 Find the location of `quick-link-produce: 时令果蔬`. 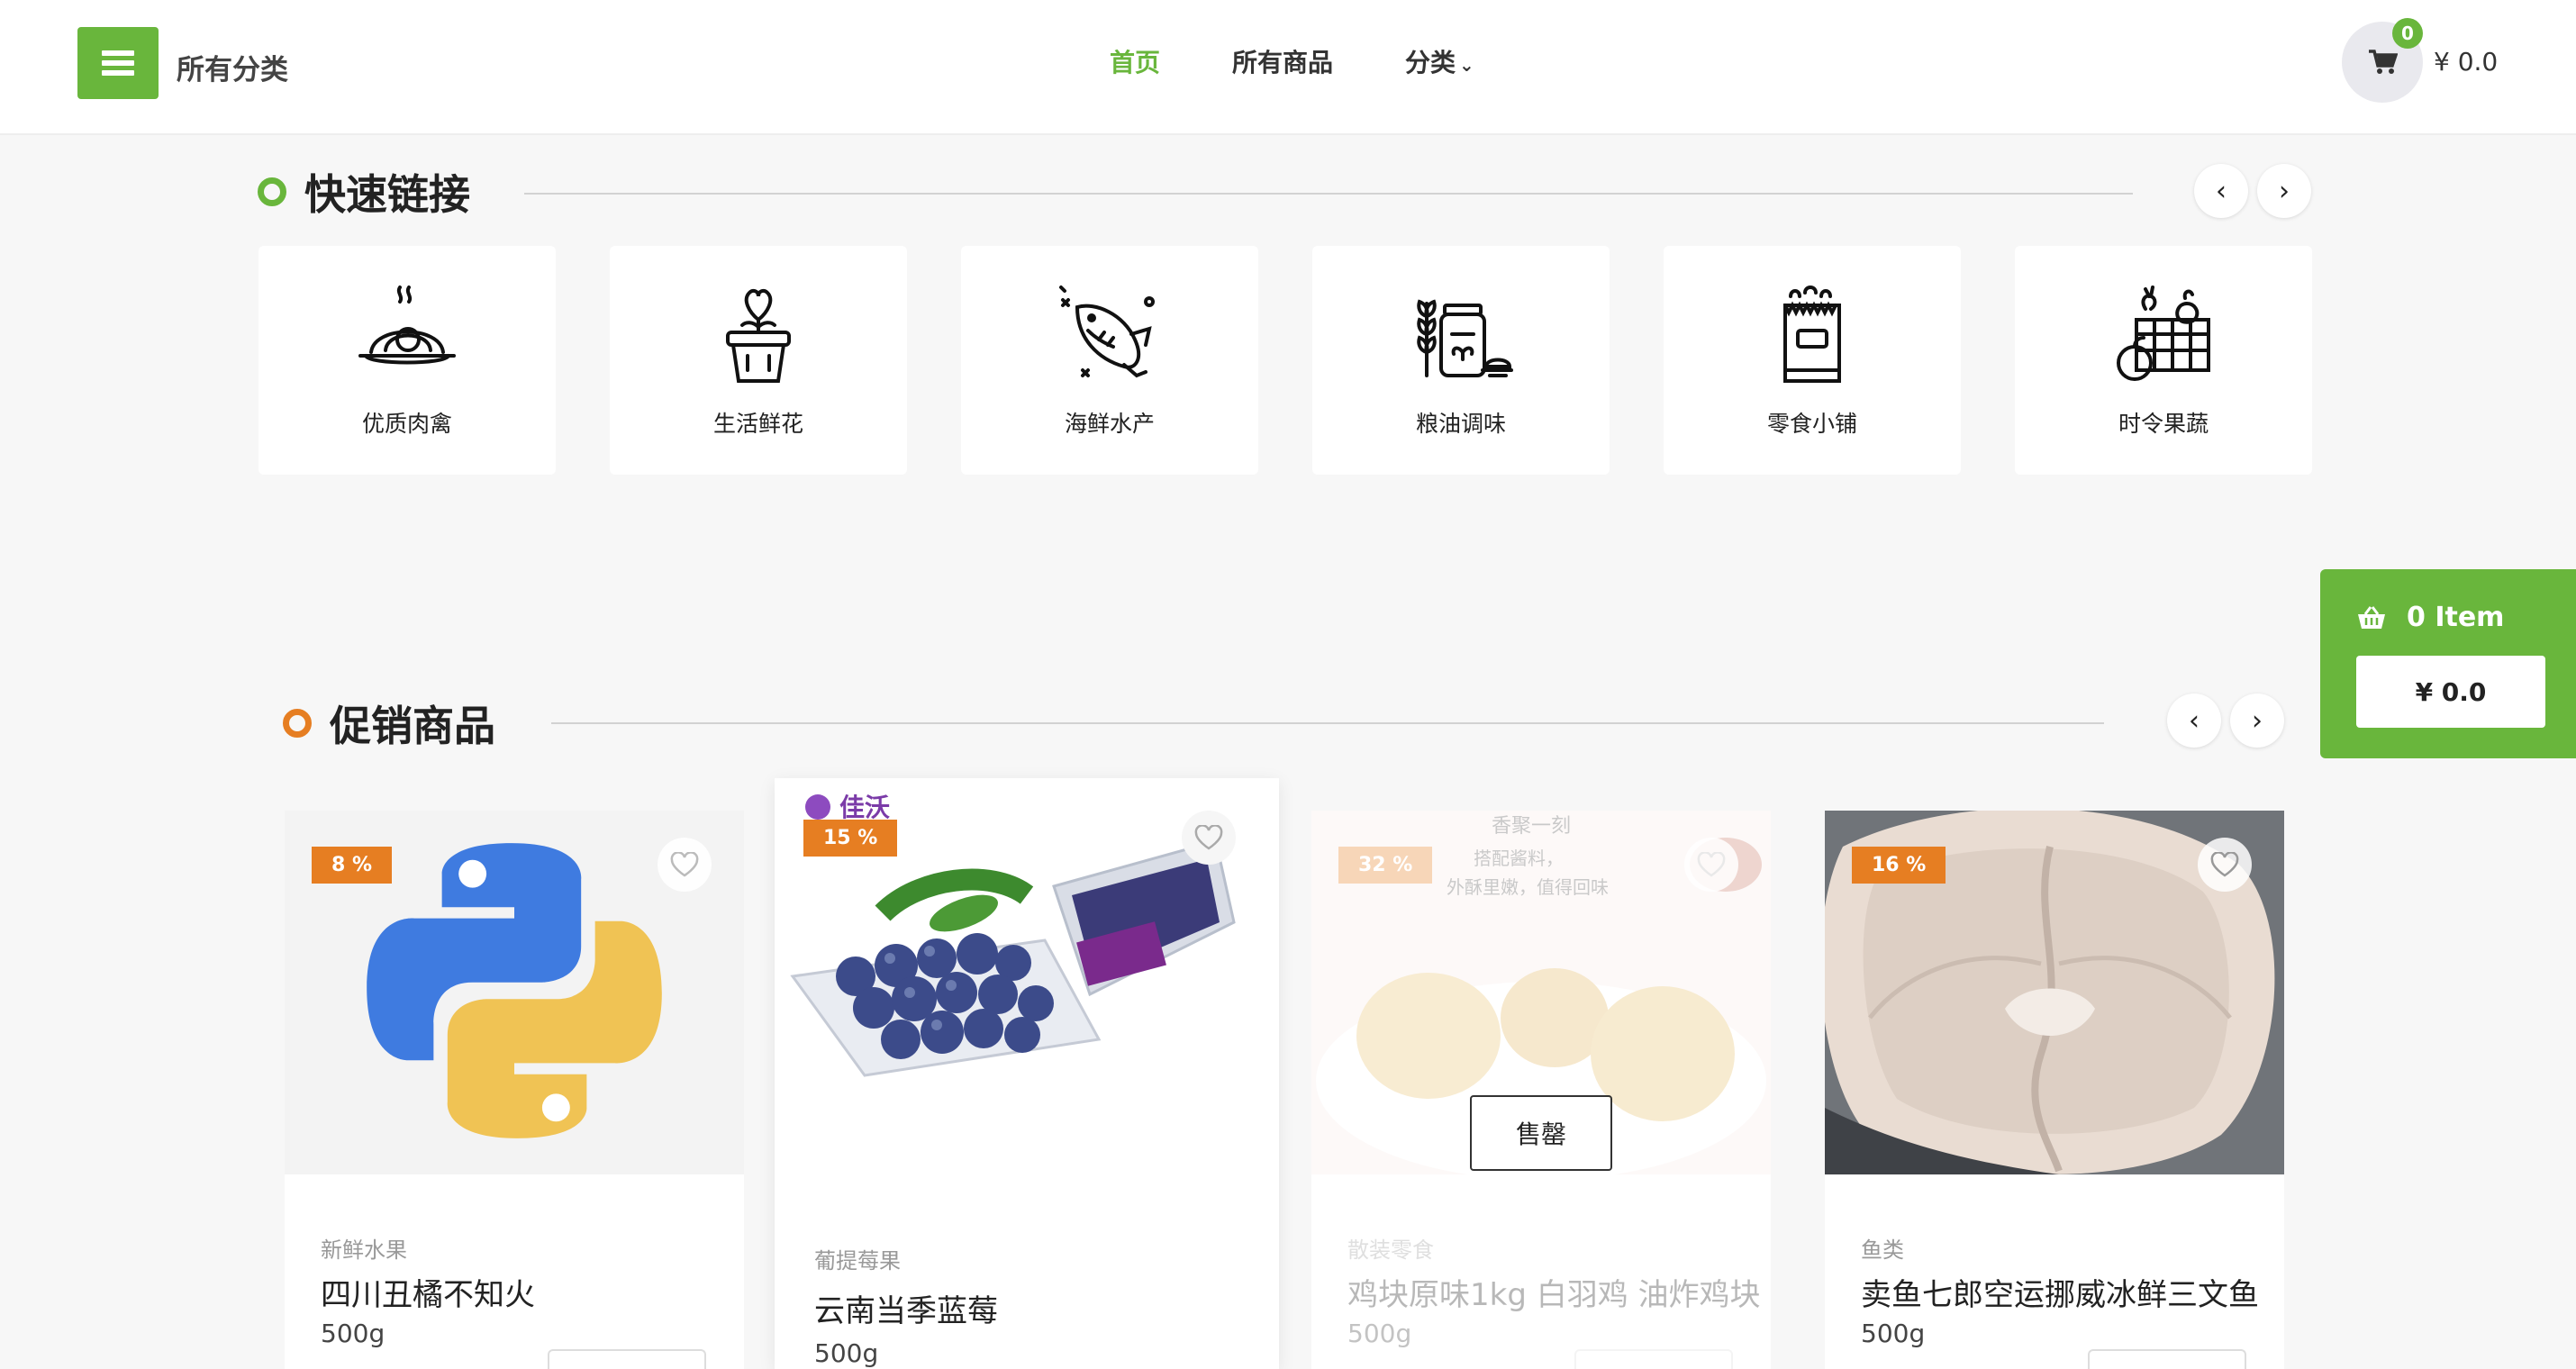

quick-link-produce: 时令果蔬 is located at coordinates (2163, 360).